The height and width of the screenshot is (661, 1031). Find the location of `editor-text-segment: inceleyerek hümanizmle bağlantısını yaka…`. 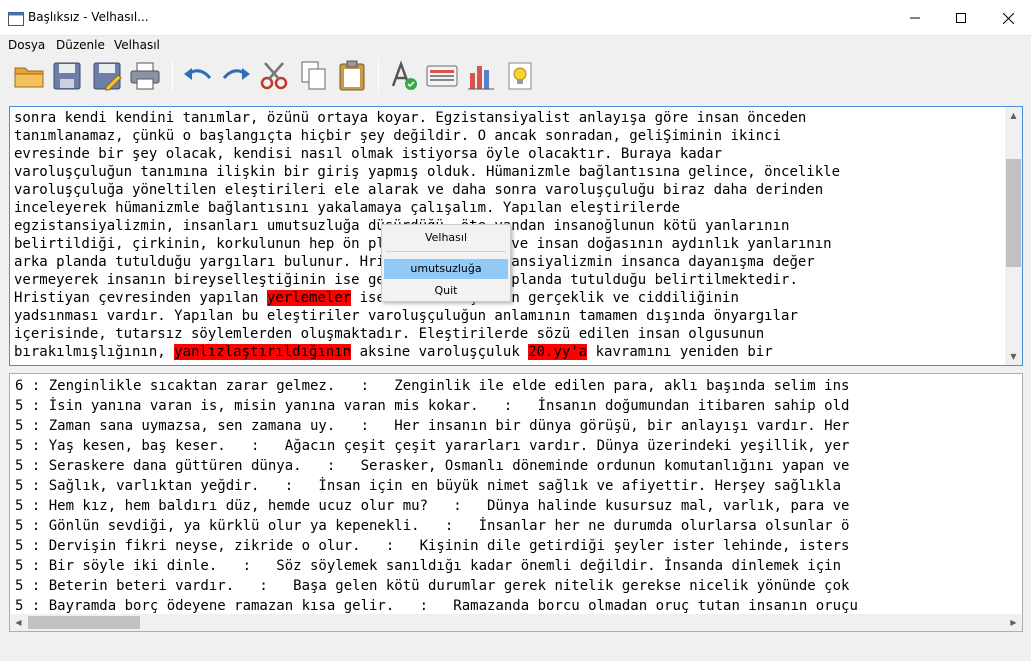

editor-text-segment: inceleyerek hümanizmle bağlantısını yaka… is located at coordinates (347, 208).